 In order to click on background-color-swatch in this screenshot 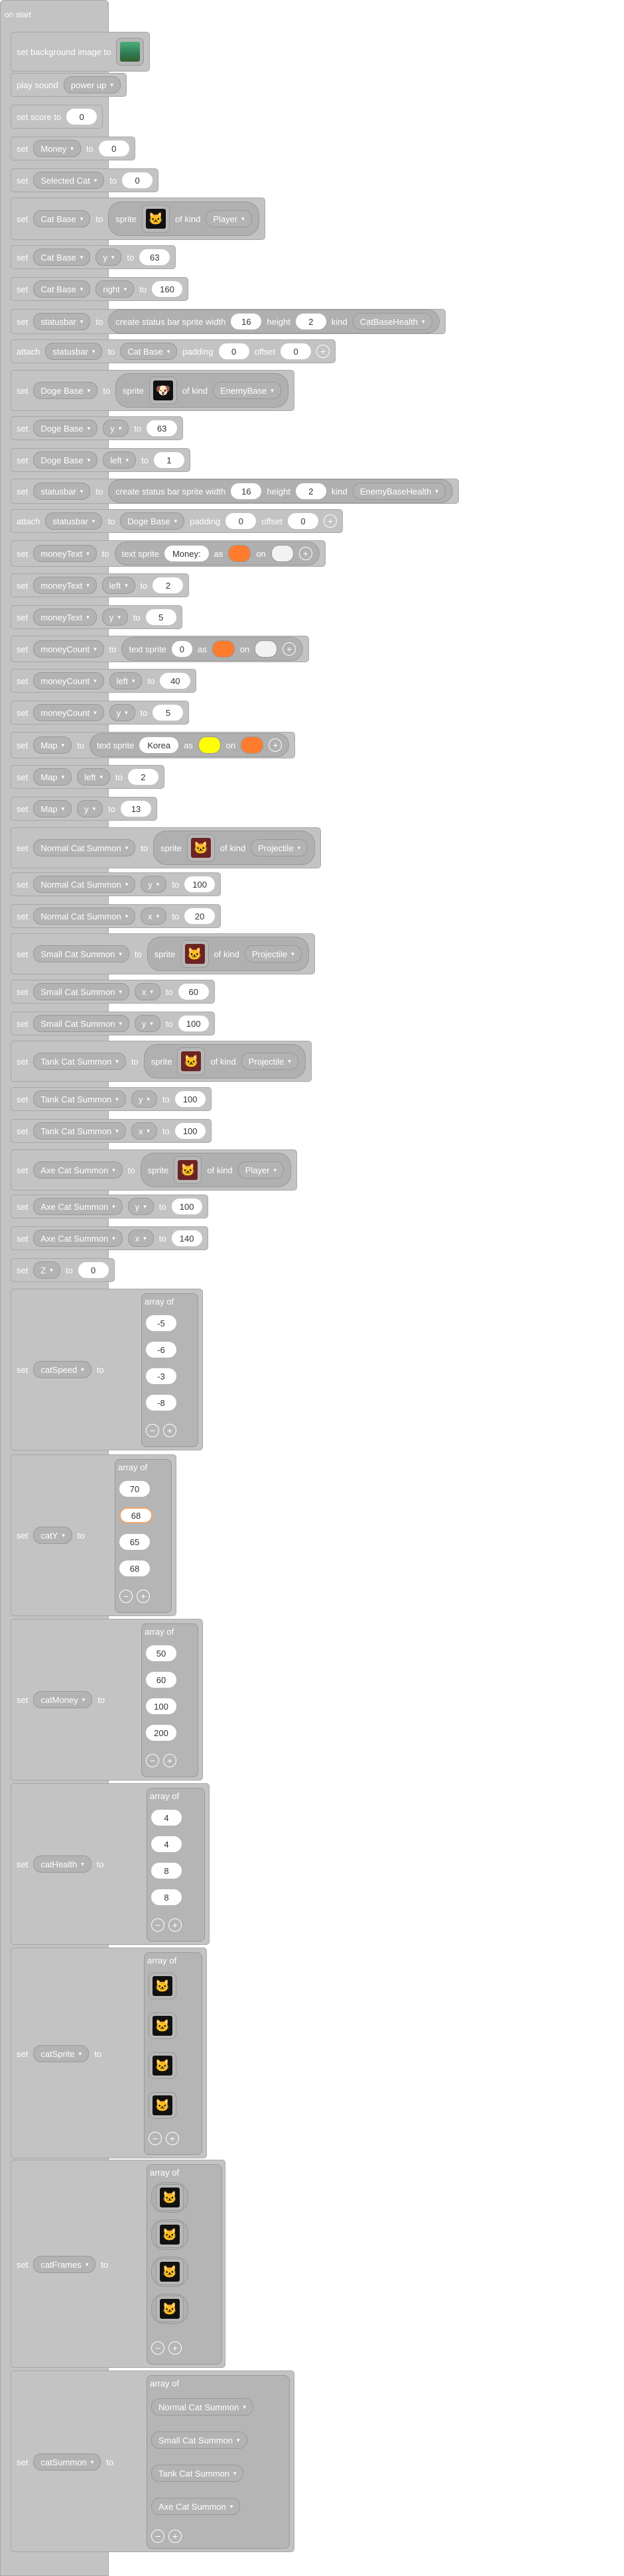, I will do `click(282, 553)`.